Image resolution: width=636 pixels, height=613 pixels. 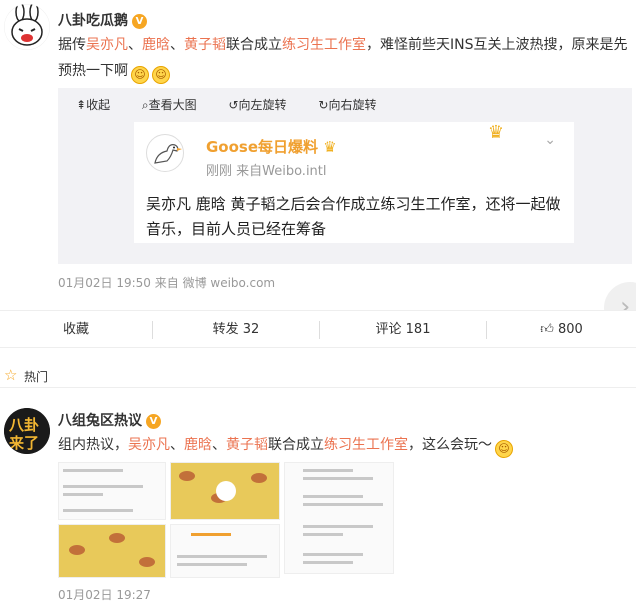 What do you see at coordinates (561, 330) in the screenshot?
I see `like-button: 👍︎ 800` at bounding box center [561, 330].